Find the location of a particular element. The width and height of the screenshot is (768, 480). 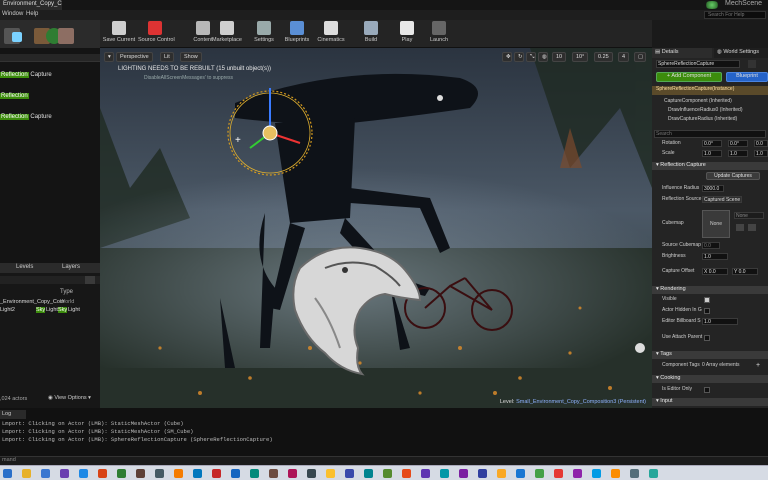

save-current-button: Save Current is located at coordinates (119, 34).